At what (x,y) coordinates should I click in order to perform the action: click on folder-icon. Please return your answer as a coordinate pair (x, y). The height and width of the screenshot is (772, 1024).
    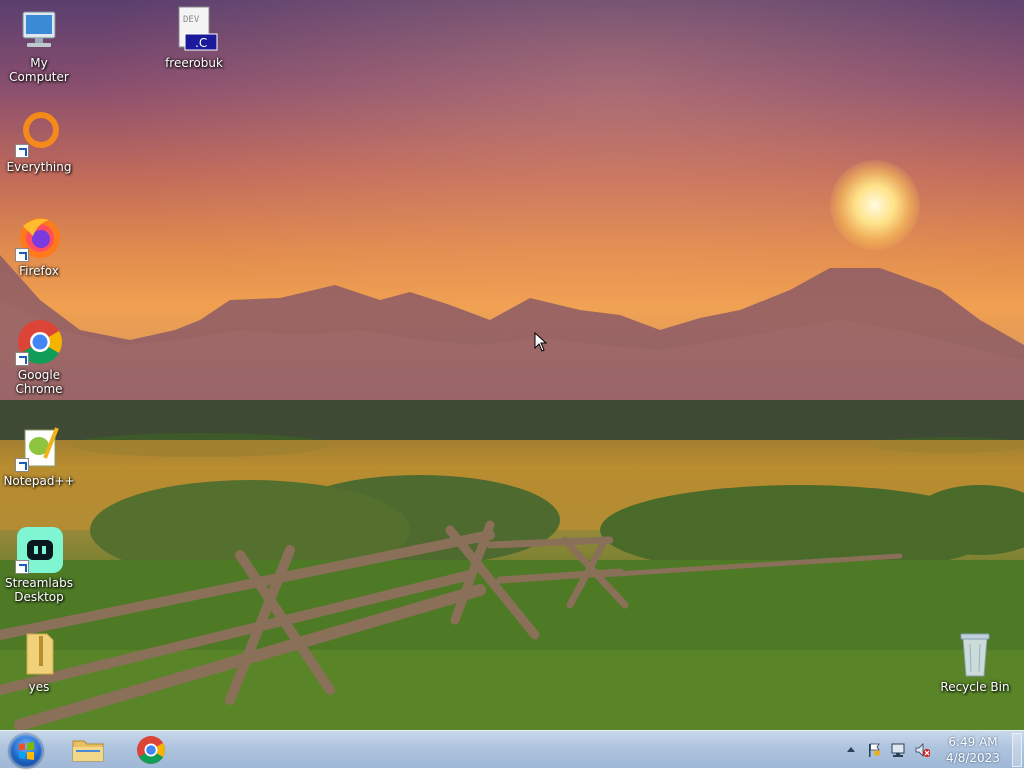
    Looking at the image, I should click on (88, 751).